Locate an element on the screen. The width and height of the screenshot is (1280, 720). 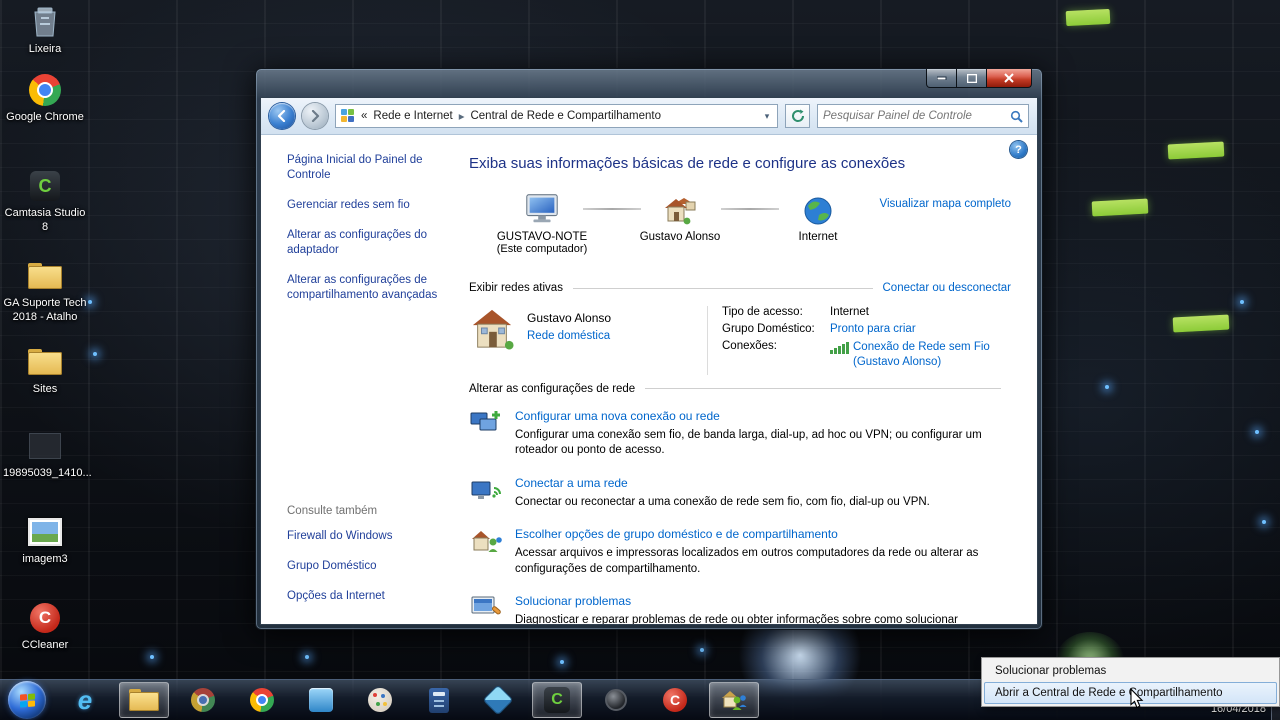
desktop-icon-camtasia: C Camtasia Studio 8 is located at coordinates (45, 201).